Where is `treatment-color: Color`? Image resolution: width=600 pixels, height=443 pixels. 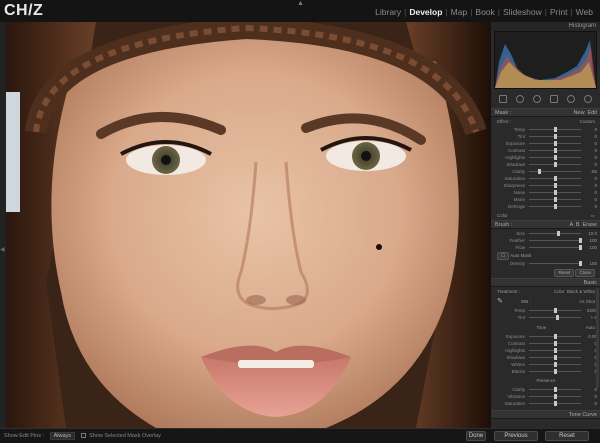 treatment-color: Color is located at coordinates (559, 291).